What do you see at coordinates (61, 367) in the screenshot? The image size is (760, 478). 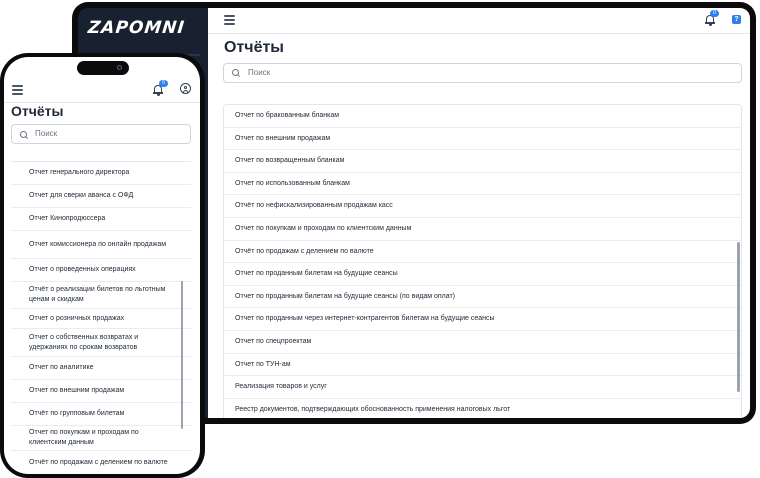 I see `report-label: Отчет по аналитике` at bounding box center [61, 367].